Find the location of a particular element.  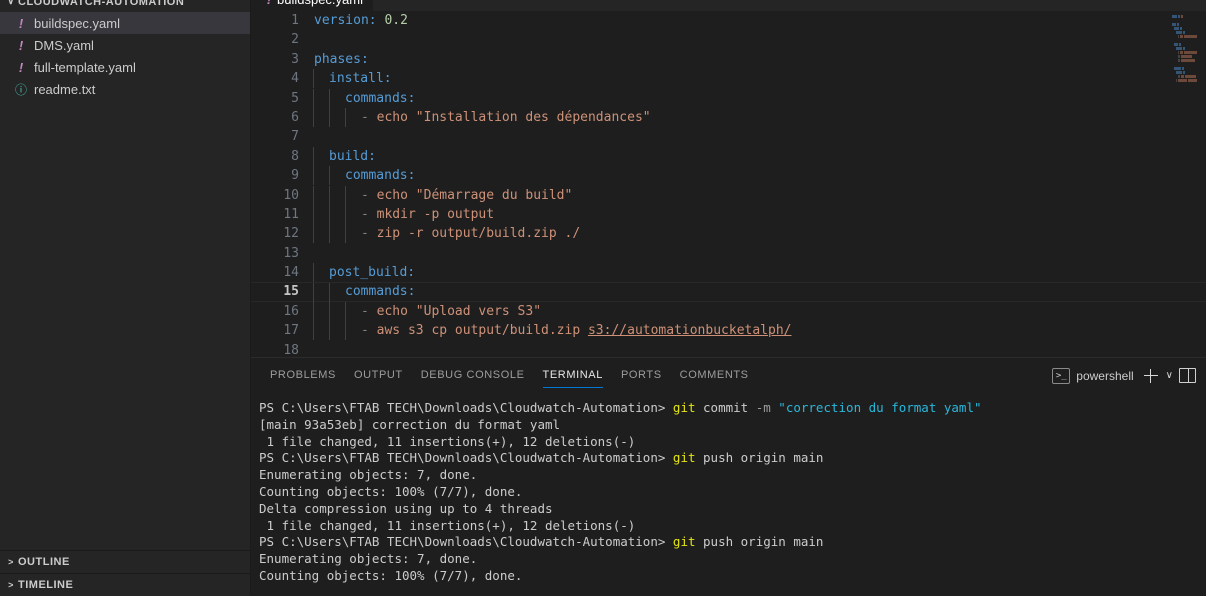

code-text: - zip -r output/build.zip ./ is located at coordinates (759, 234).